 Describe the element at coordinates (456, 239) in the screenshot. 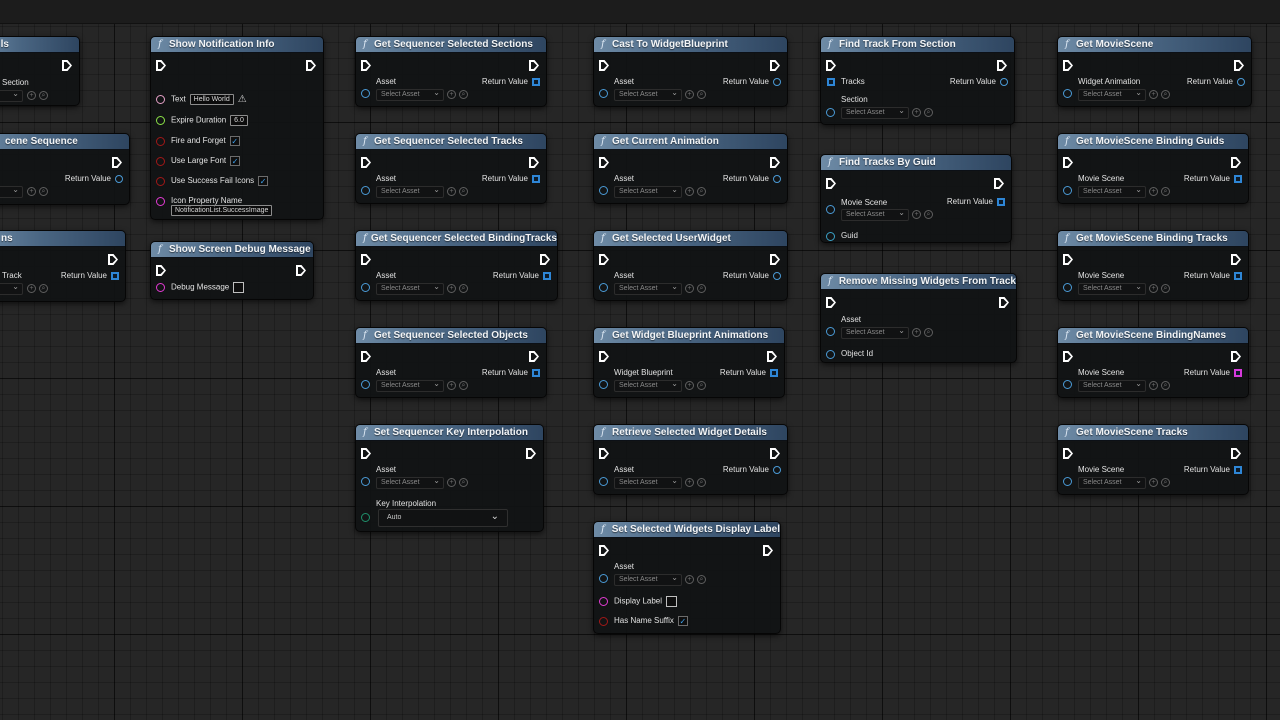

I see `node-header: f Get Sequencer Selected BindingTracks` at that location.